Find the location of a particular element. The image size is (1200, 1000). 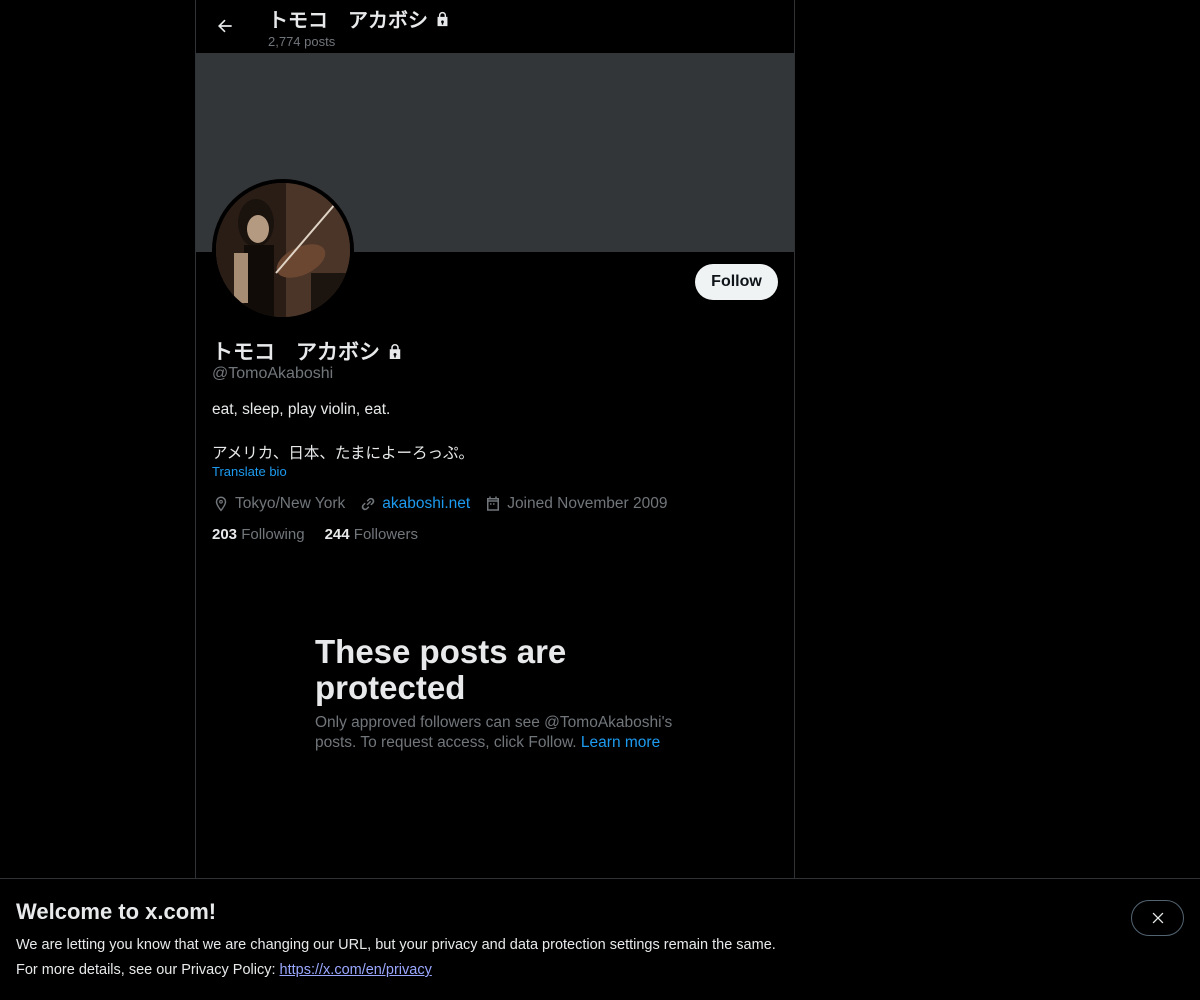

following-count: 203 is located at coordinates (225, 534).